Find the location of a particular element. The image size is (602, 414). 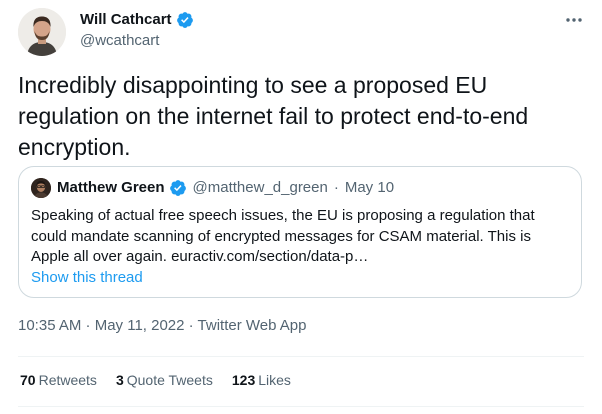

quoted-tweet-header: Matthew Green @matthew_d_green · May 10 is located at coordinates (212, 188).